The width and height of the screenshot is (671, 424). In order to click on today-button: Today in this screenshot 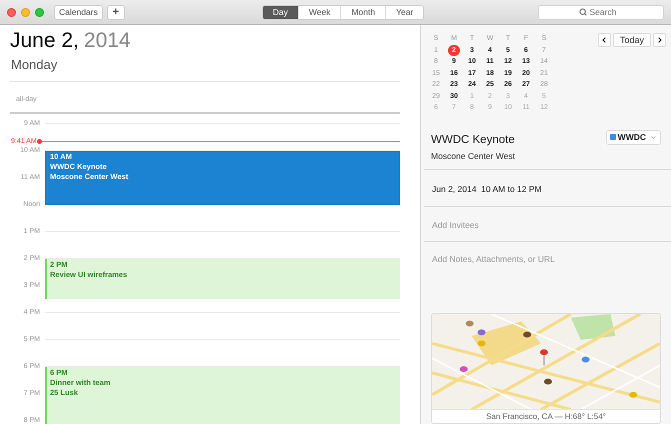, I will do `click(631, 40)`.